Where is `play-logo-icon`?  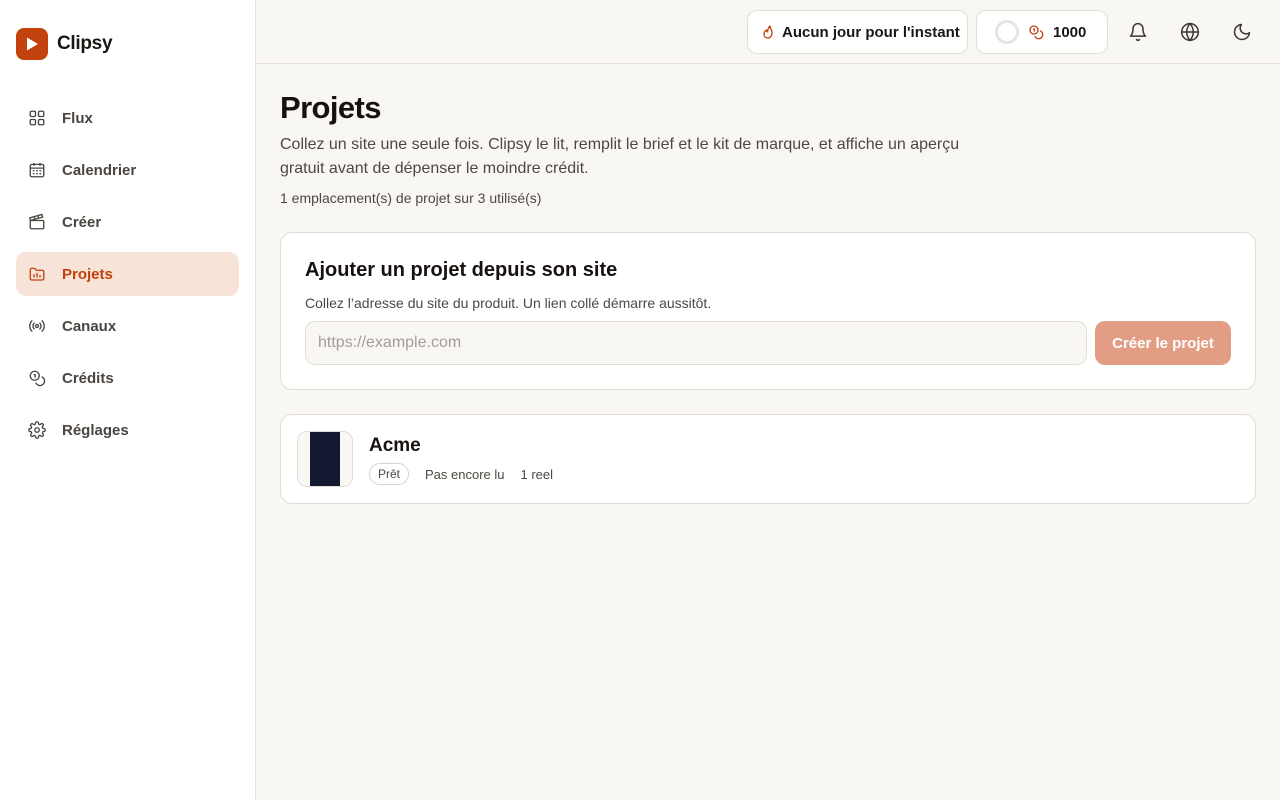
play-logo-icon is located at coordinates (32, 44).